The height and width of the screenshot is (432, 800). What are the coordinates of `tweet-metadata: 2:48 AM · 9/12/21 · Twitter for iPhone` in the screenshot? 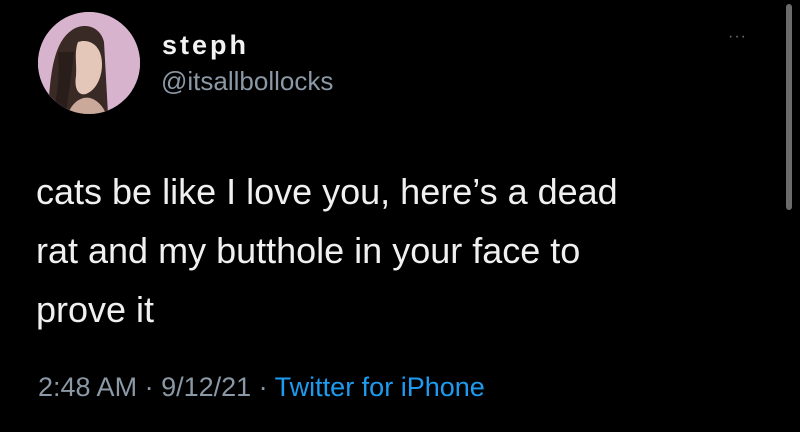 It's located at (261, 387).